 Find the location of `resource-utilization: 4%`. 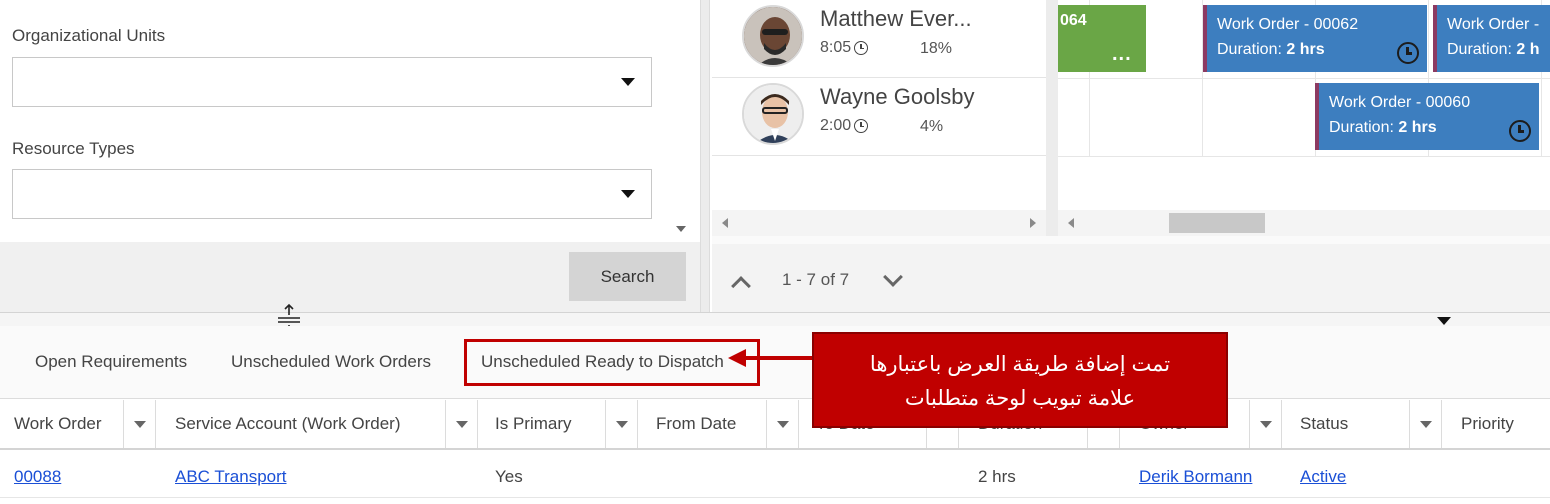

resource-utilization: 4% is located at coordinates (932, 126).